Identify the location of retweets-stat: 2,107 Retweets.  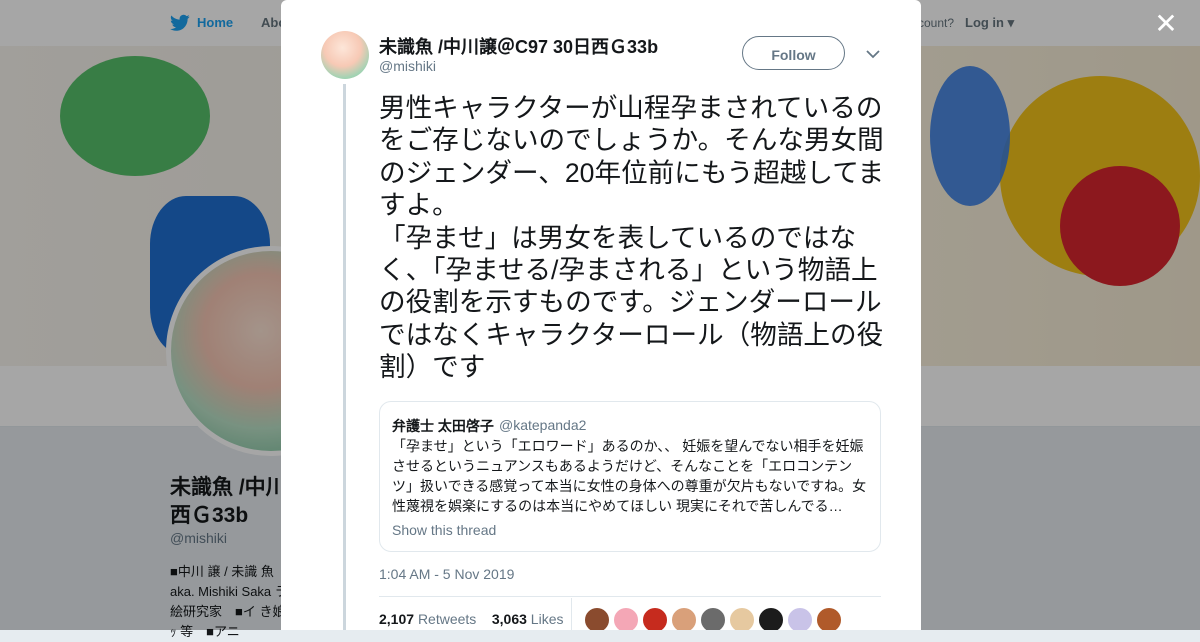
(427, 619).